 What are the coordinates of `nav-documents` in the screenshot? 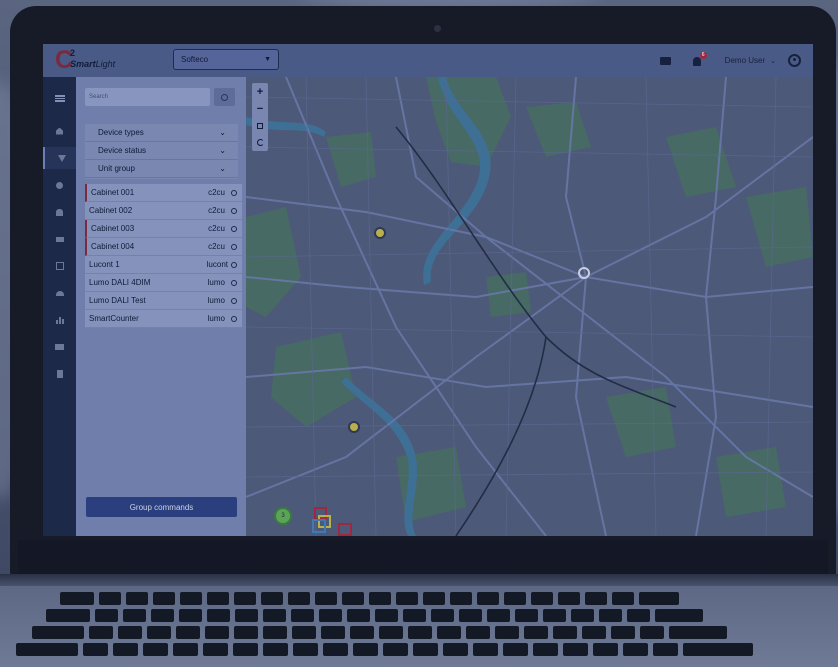 It's located at (59, 374).